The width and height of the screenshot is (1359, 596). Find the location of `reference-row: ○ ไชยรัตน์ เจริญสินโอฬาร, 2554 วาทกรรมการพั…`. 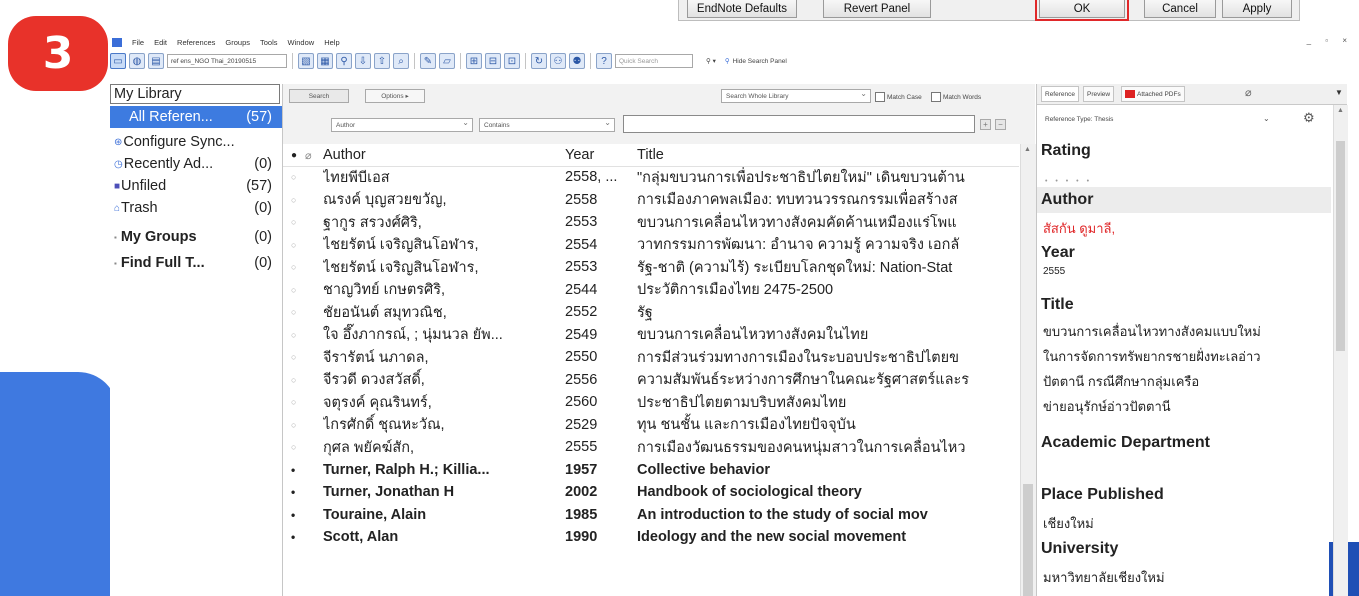

reference-row: ○ ไชยรัตน์ เจริญสินโอฬาร, 2554 วาทกรรมการพั… is located at coordinates (651, 245).